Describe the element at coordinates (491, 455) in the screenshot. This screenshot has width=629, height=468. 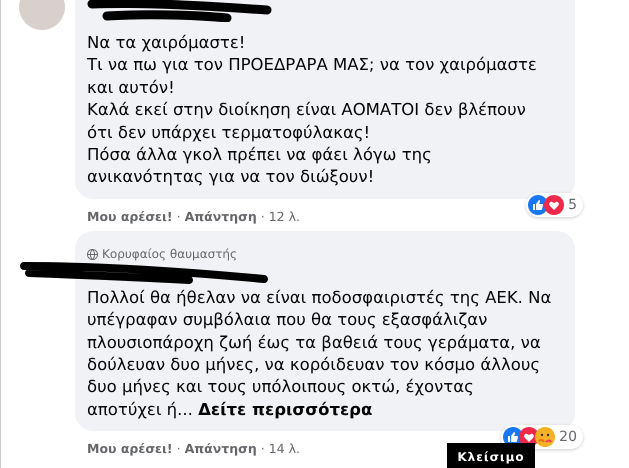
I see `tooltip: Κλείσιμο` at that location.